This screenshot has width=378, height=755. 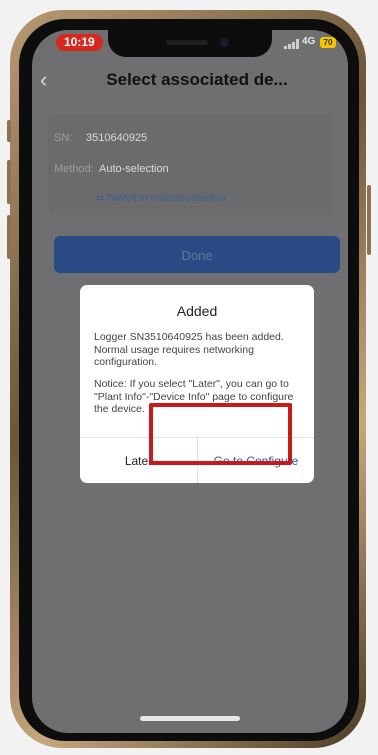 I want to click on method-label: Method:, so click(x=74, y=169).